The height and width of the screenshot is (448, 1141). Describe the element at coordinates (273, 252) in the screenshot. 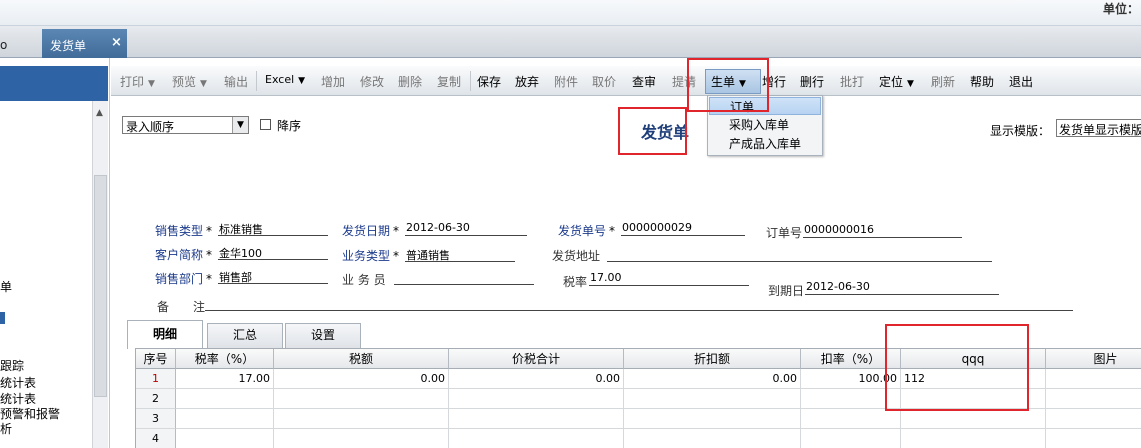

I see `customer-field: 金华100` at that location.